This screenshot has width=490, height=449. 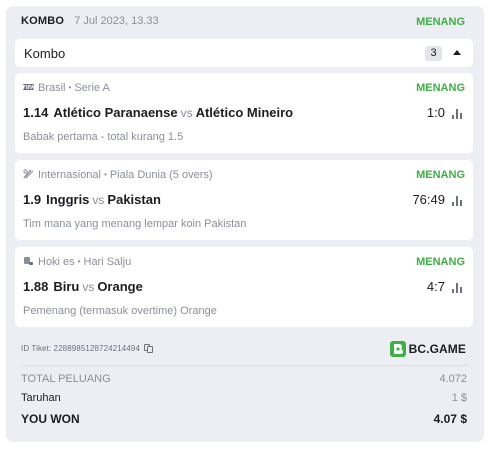 What do you see at coordinates (36, 112) in the screenshot?
I see `bet-odds: 1.14` at bounding box center [36, 112].